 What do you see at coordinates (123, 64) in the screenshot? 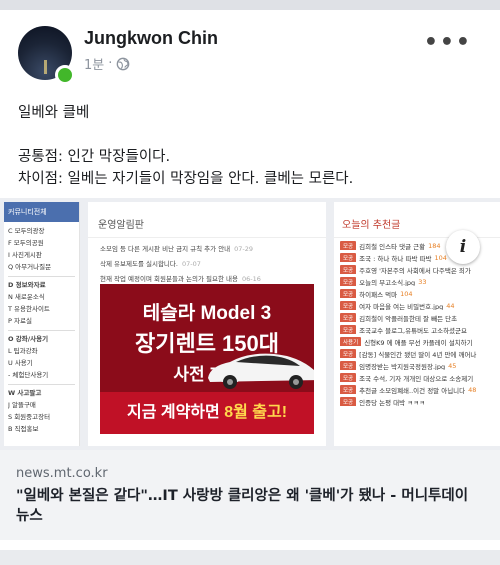
I see `globe-icon` at bounding box center [123, 64].